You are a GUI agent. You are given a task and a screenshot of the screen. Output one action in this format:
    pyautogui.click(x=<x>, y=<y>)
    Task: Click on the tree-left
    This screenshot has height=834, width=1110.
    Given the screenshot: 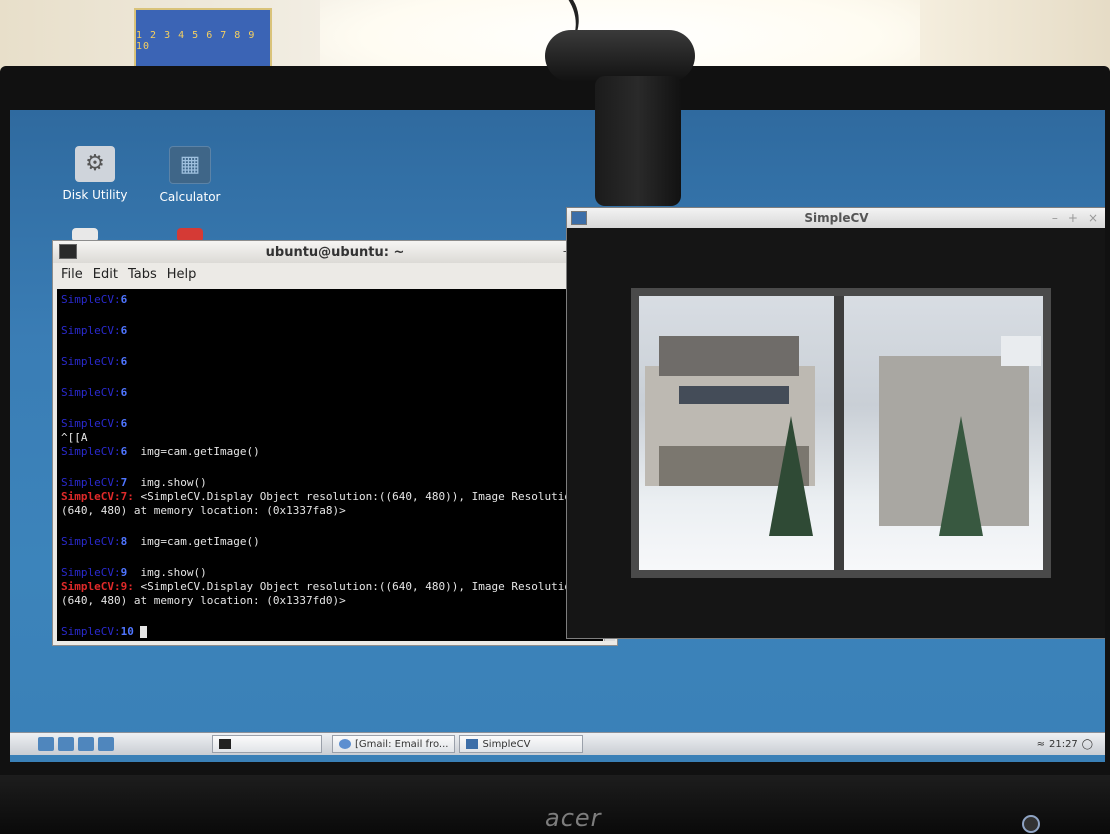 What is the action you would take?
    pyautogui.click(x=791, y=476)
    